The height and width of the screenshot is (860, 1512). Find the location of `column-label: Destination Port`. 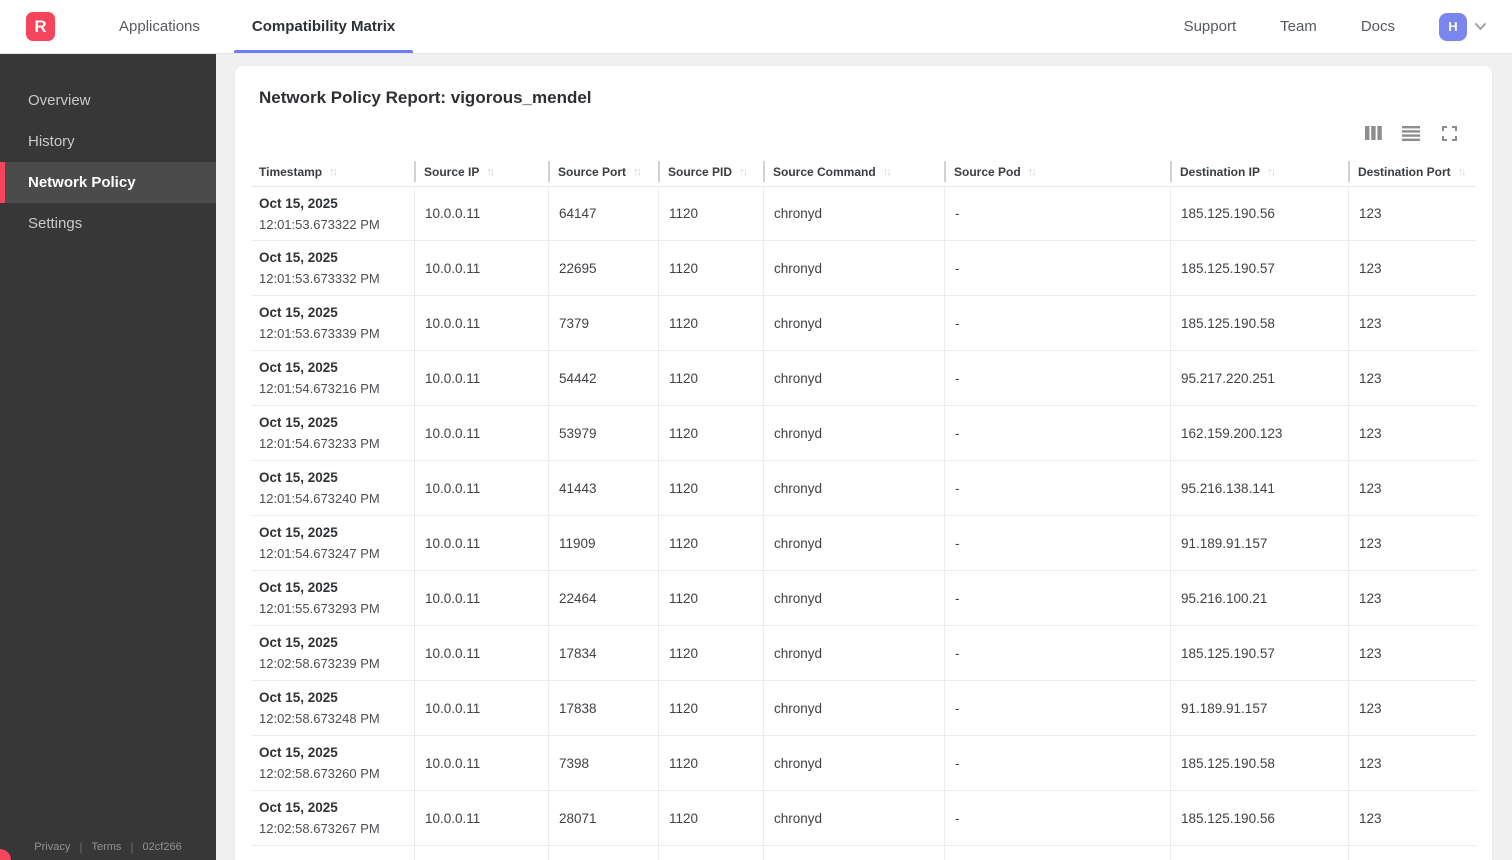

column-label: Destination Port is located at coordinates (1404, 172).